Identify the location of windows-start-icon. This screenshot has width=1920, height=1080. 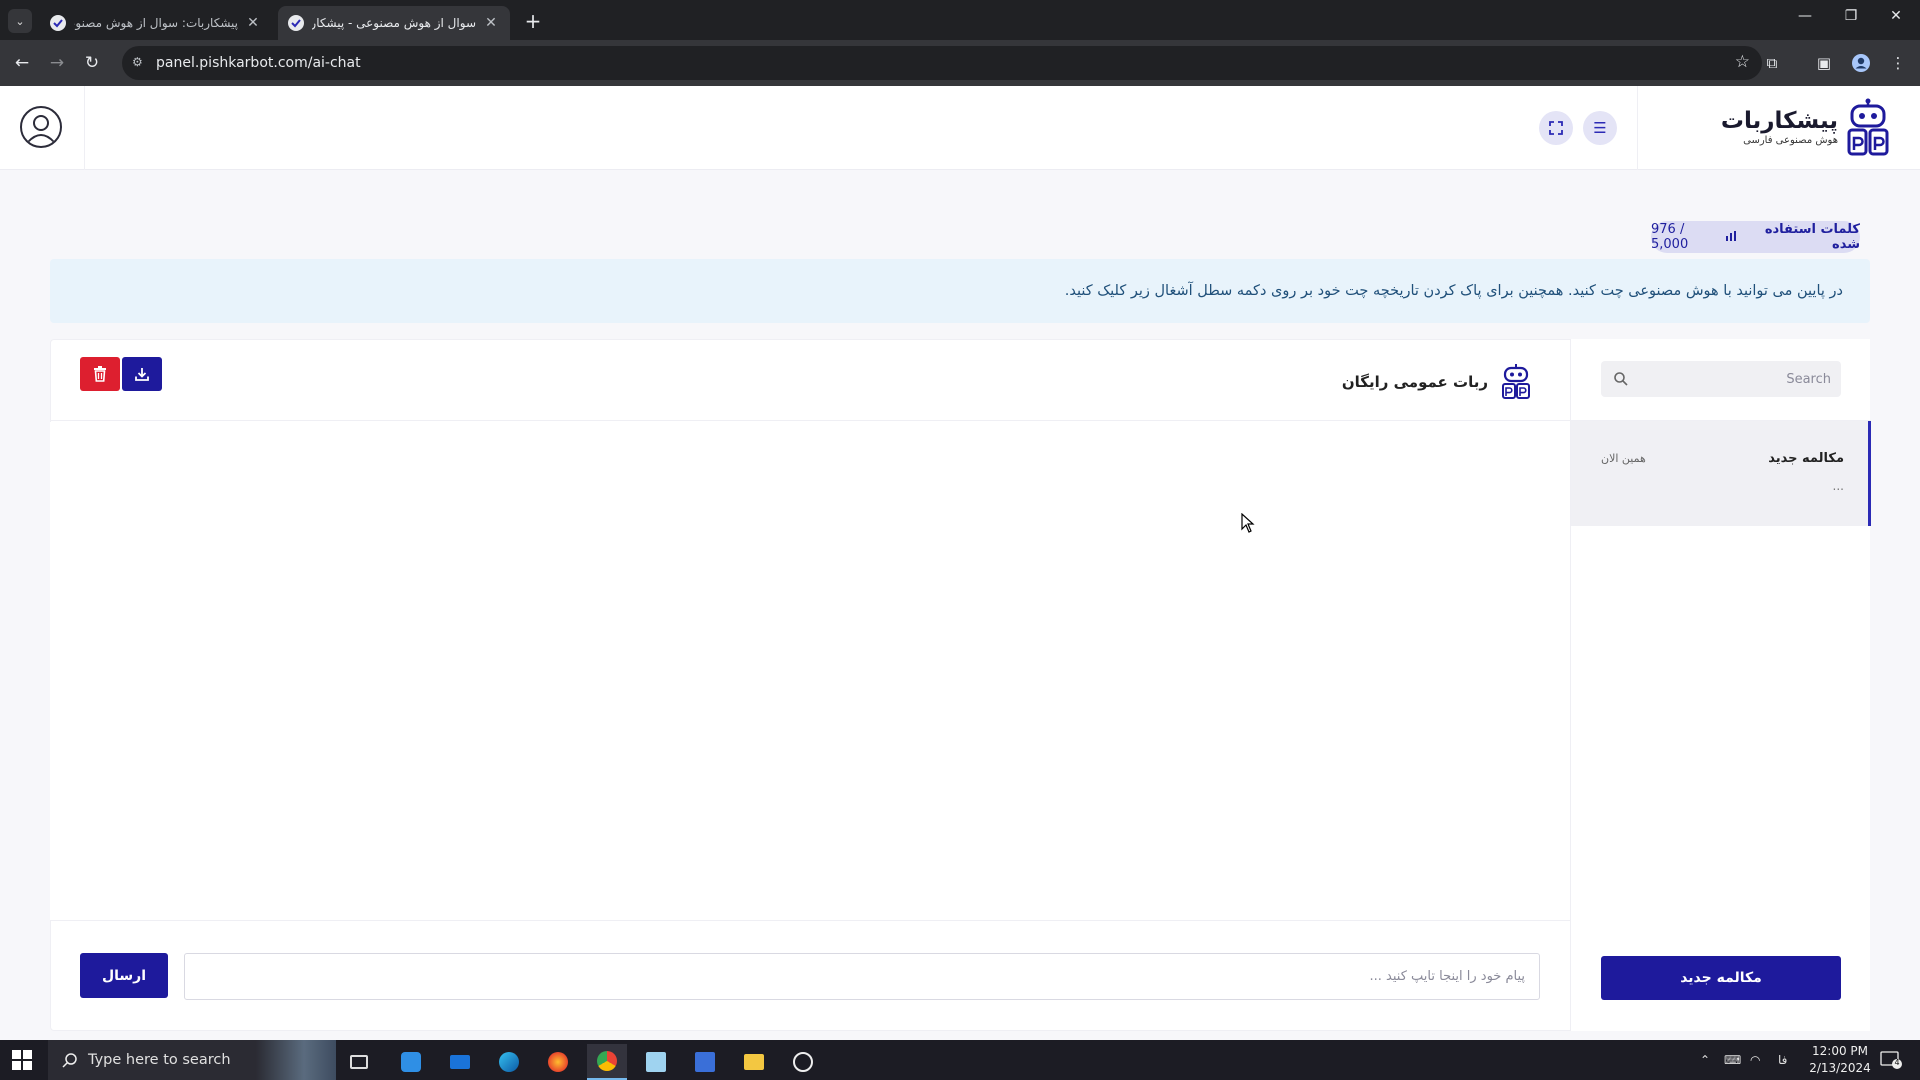
(22, 1060).